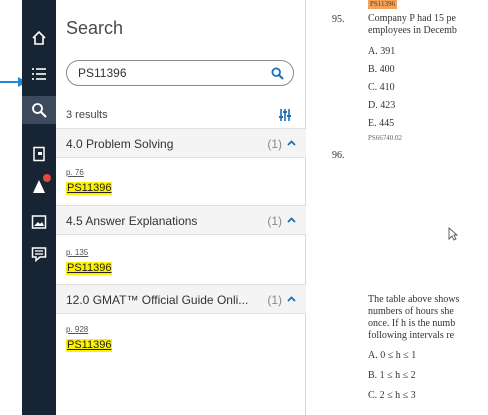  I want to click on question-number: 96., so click(338, 155).